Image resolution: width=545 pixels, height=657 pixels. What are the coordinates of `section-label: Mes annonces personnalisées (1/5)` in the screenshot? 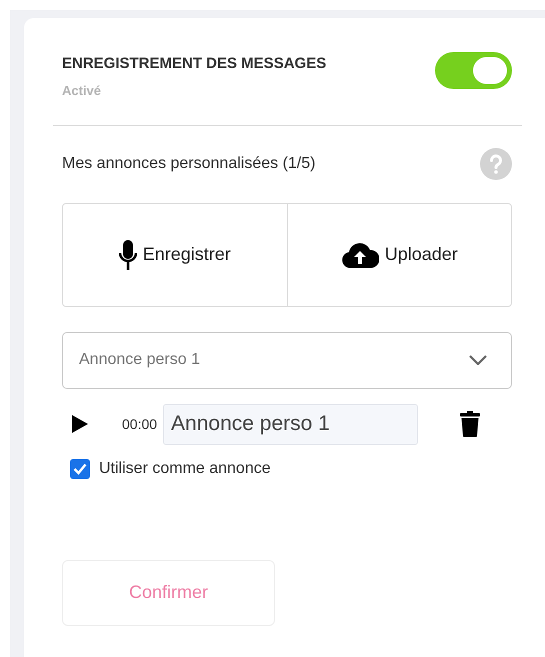 It's located at (189, 164).